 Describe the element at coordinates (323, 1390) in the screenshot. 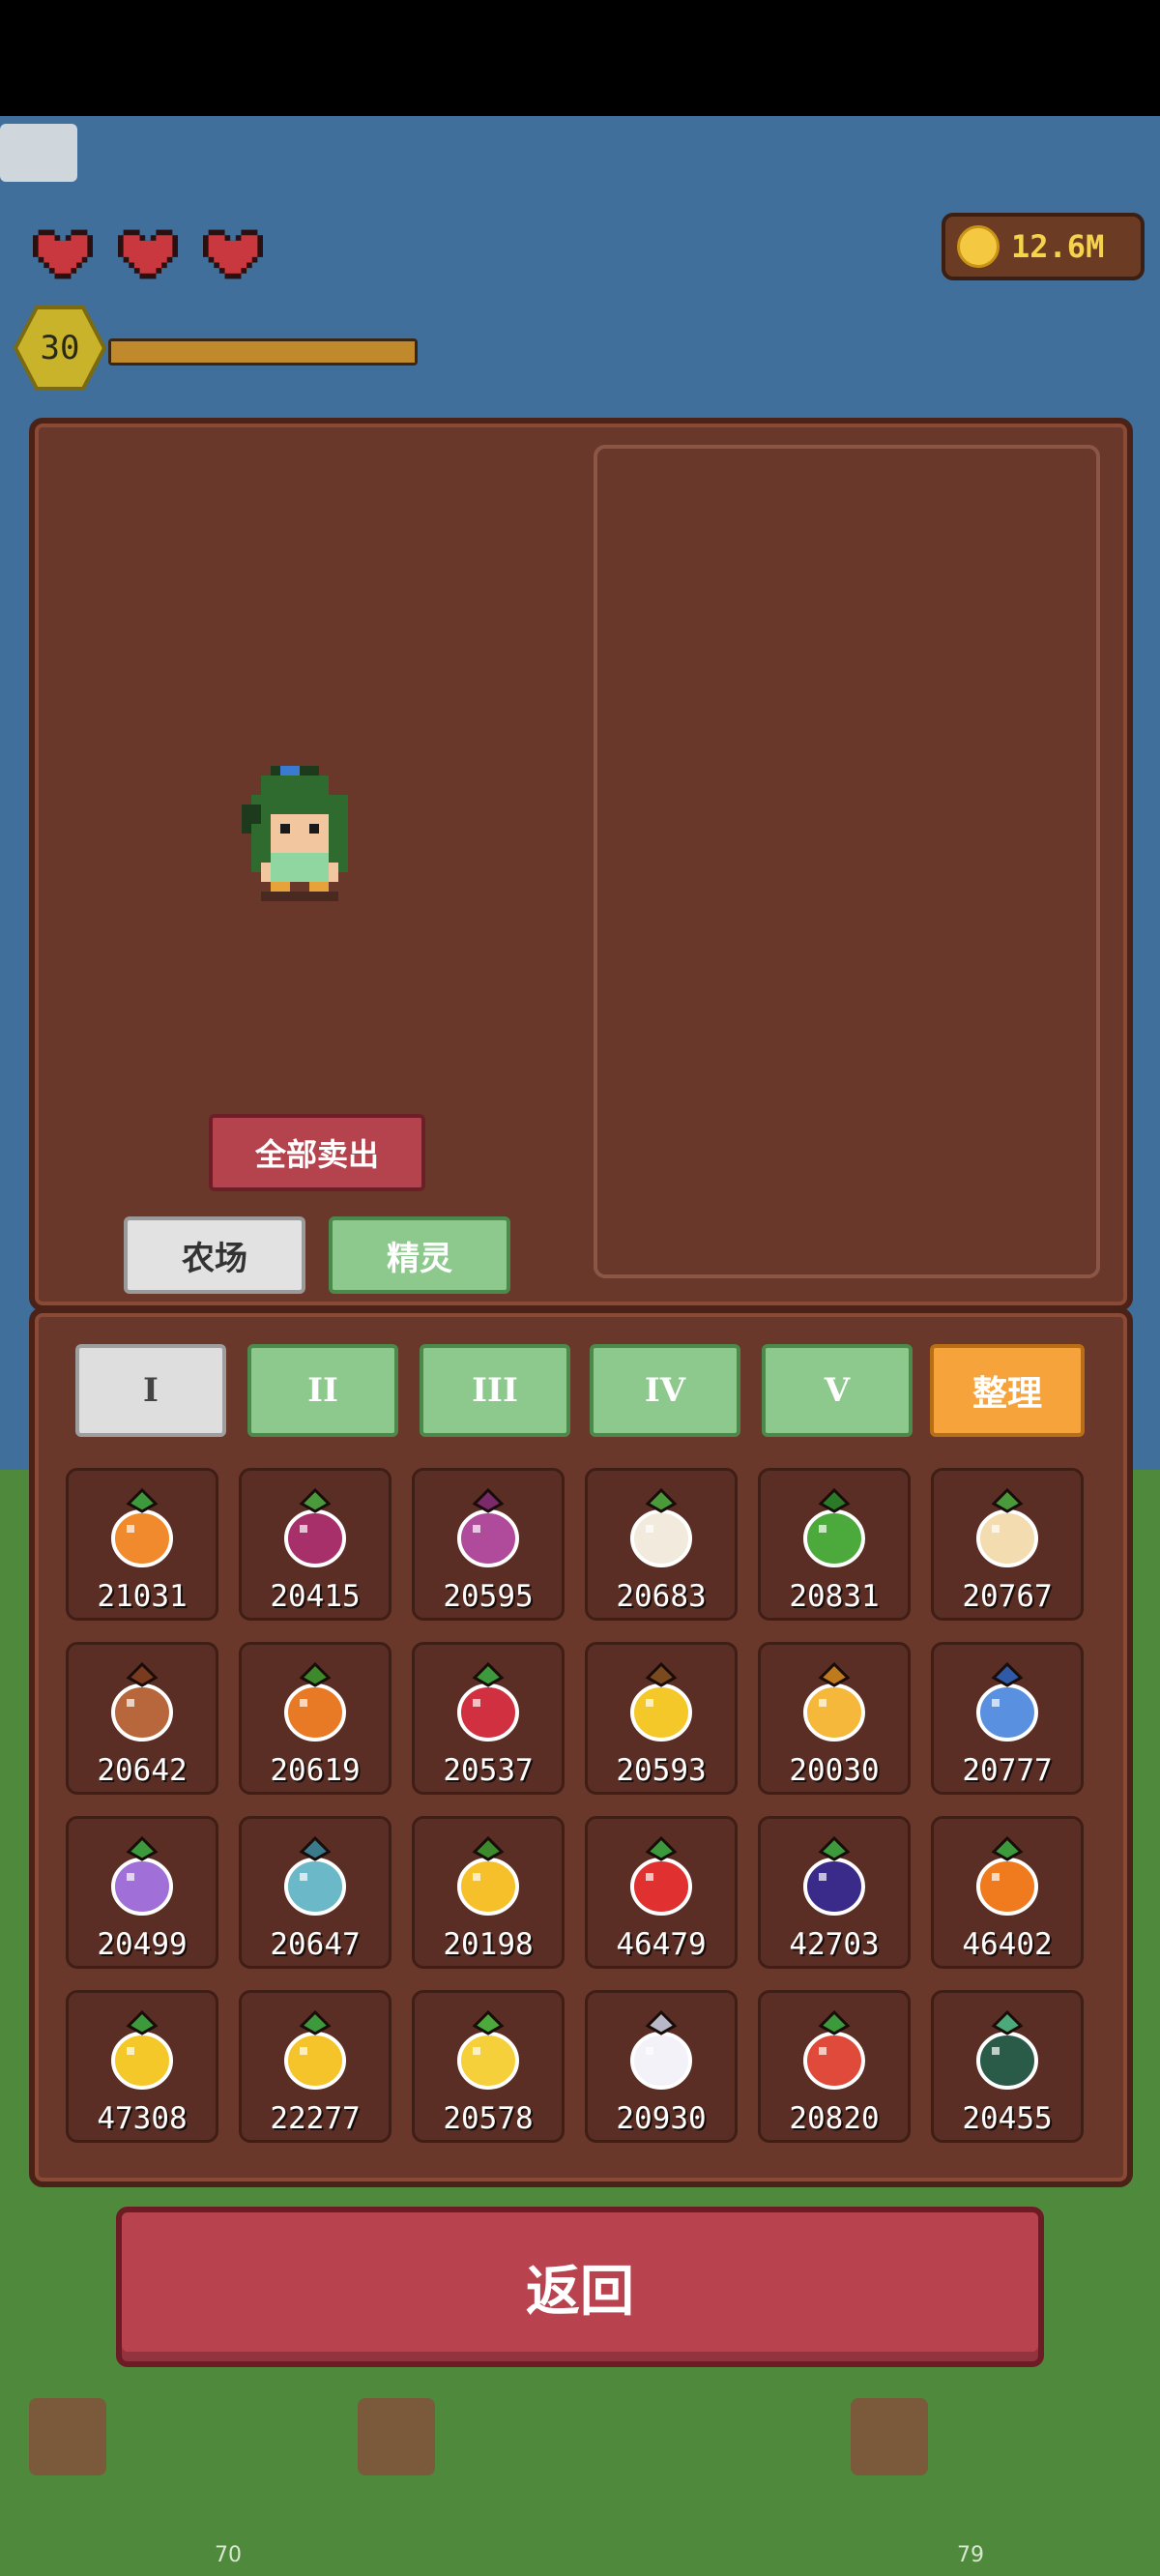

I see `tier-tab-2: II` at that location.